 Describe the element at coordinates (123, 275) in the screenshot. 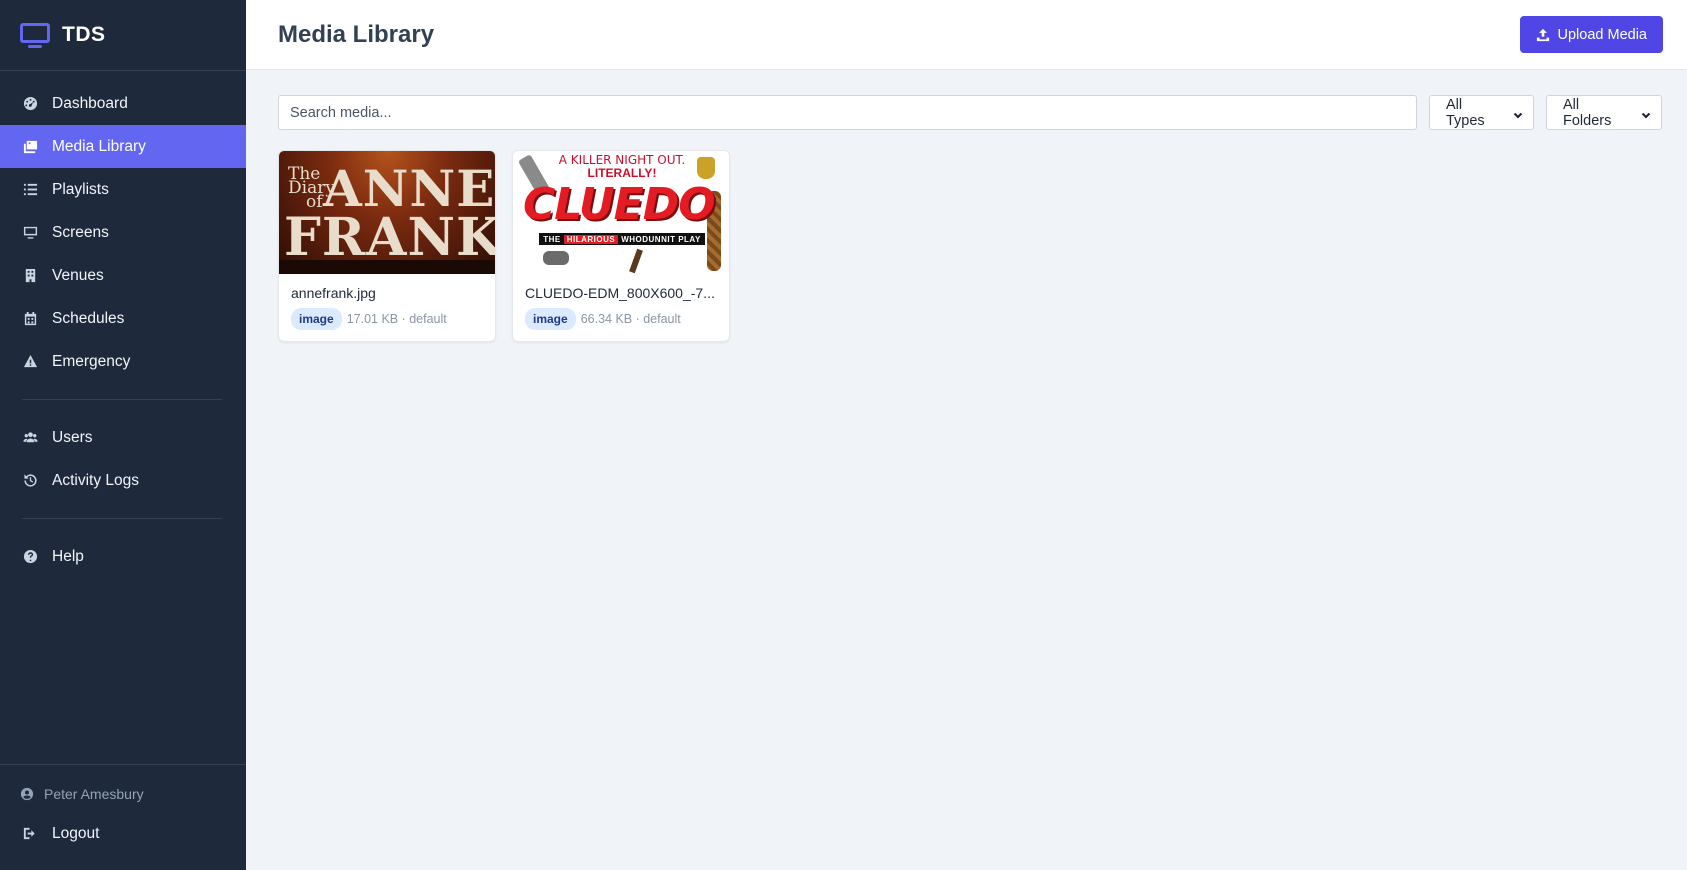

I see `sidebar-item-venues: Venues` at that location.